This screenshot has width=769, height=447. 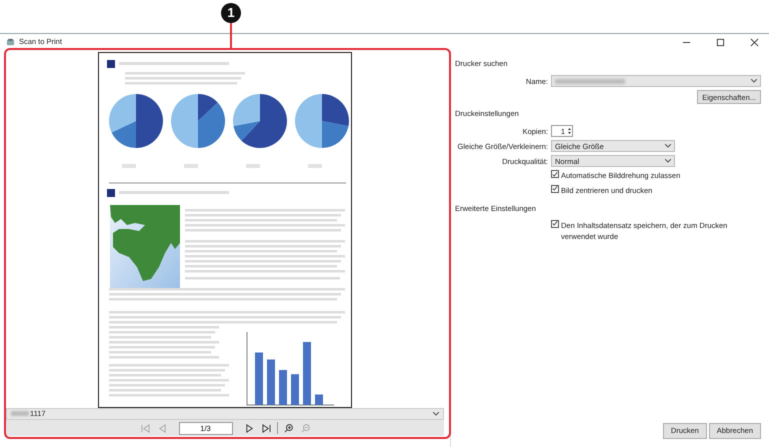 I want to click on zoom-in-button, so click(x=288, y=428).